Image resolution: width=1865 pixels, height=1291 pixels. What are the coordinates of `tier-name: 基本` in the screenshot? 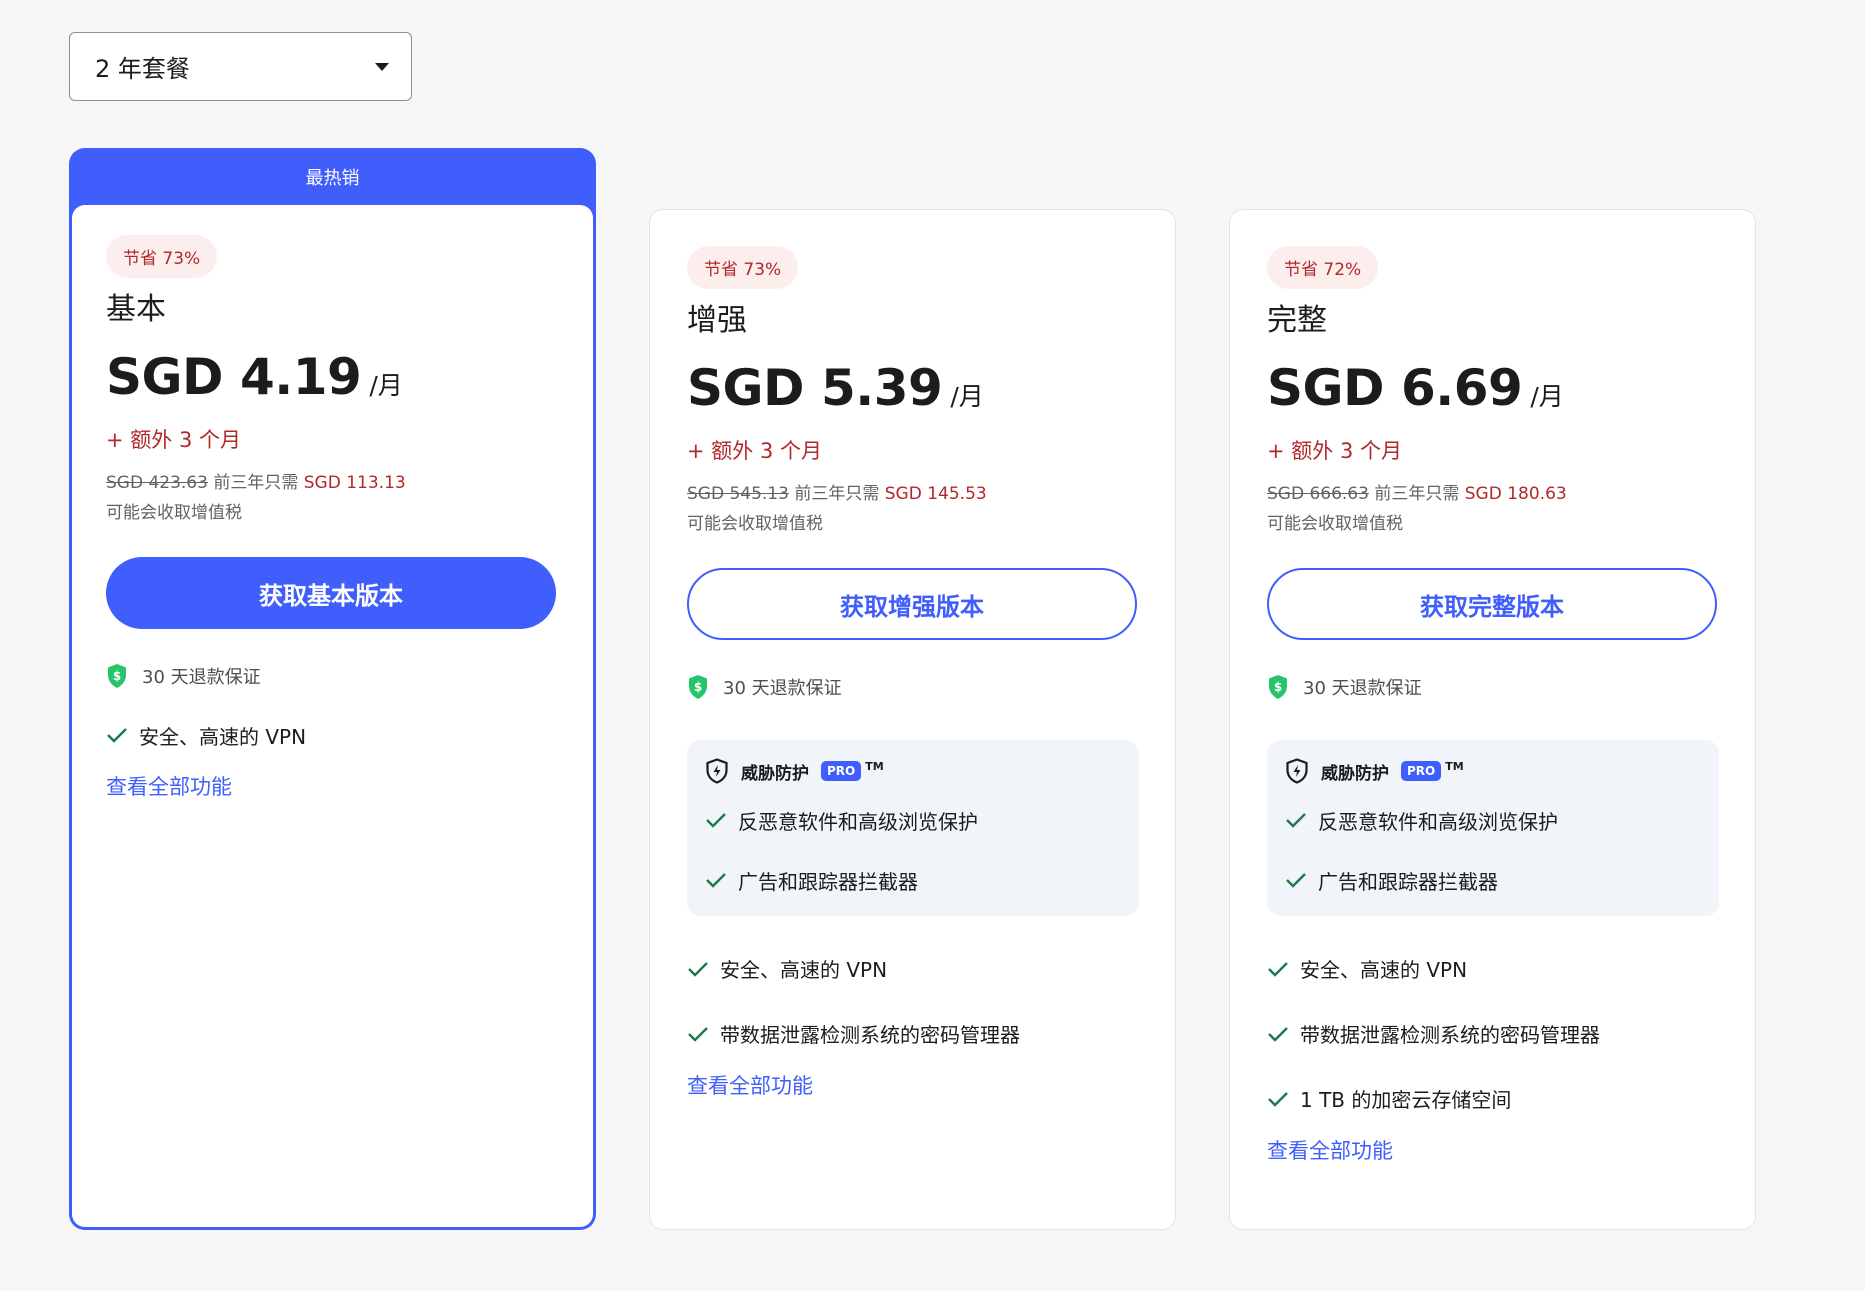 It's located at (136, 309).